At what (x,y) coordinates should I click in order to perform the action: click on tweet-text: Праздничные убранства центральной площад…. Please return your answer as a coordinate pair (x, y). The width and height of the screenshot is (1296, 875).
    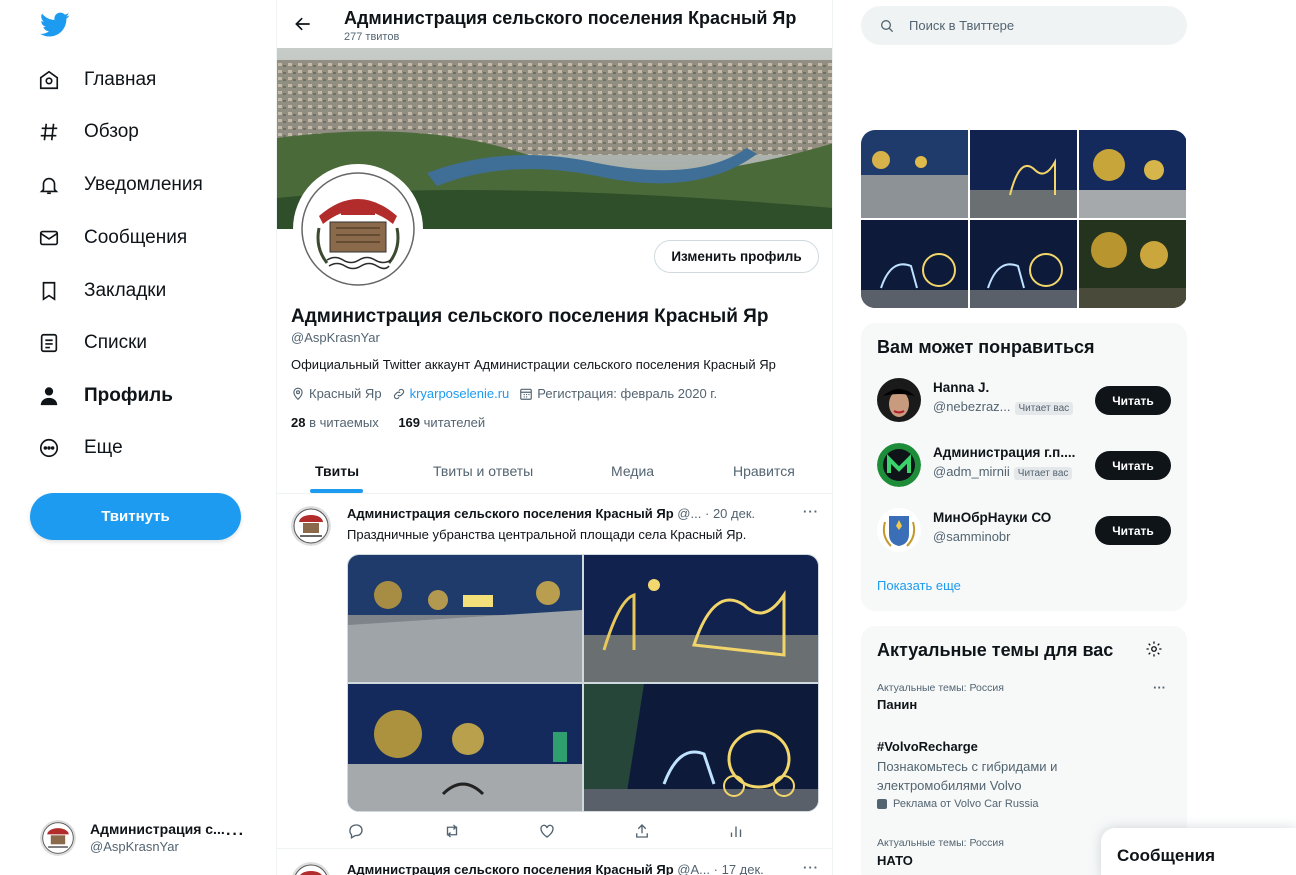
    Looking at the image, I should click on (547, 534).